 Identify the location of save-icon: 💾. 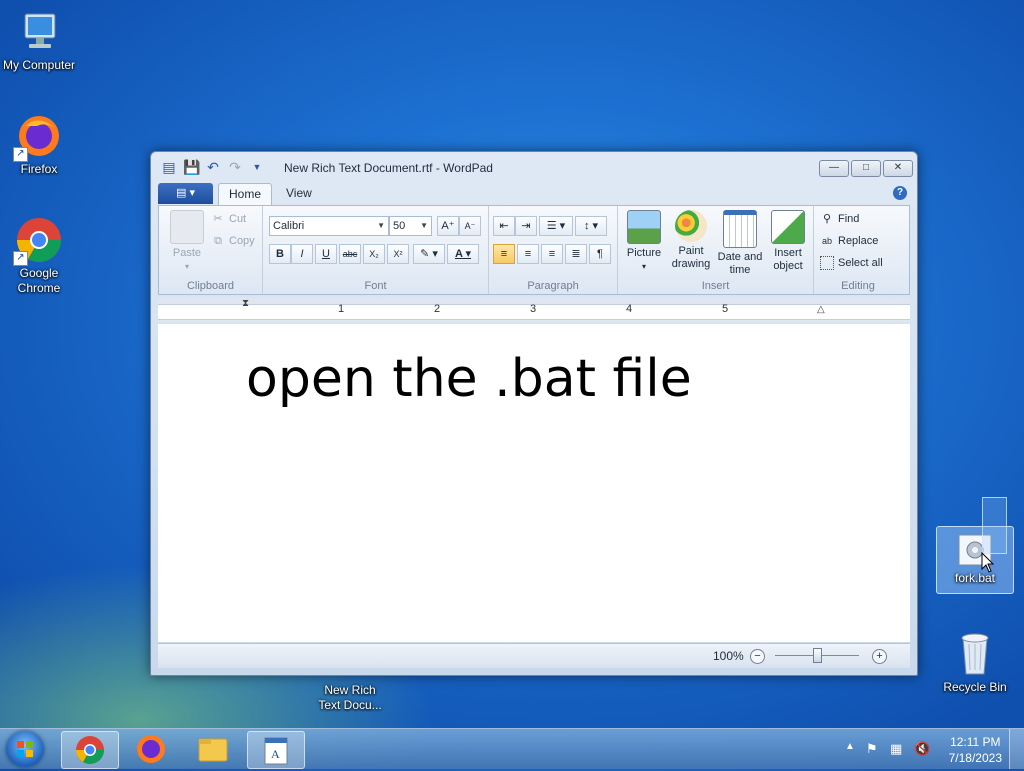
(191, 167).